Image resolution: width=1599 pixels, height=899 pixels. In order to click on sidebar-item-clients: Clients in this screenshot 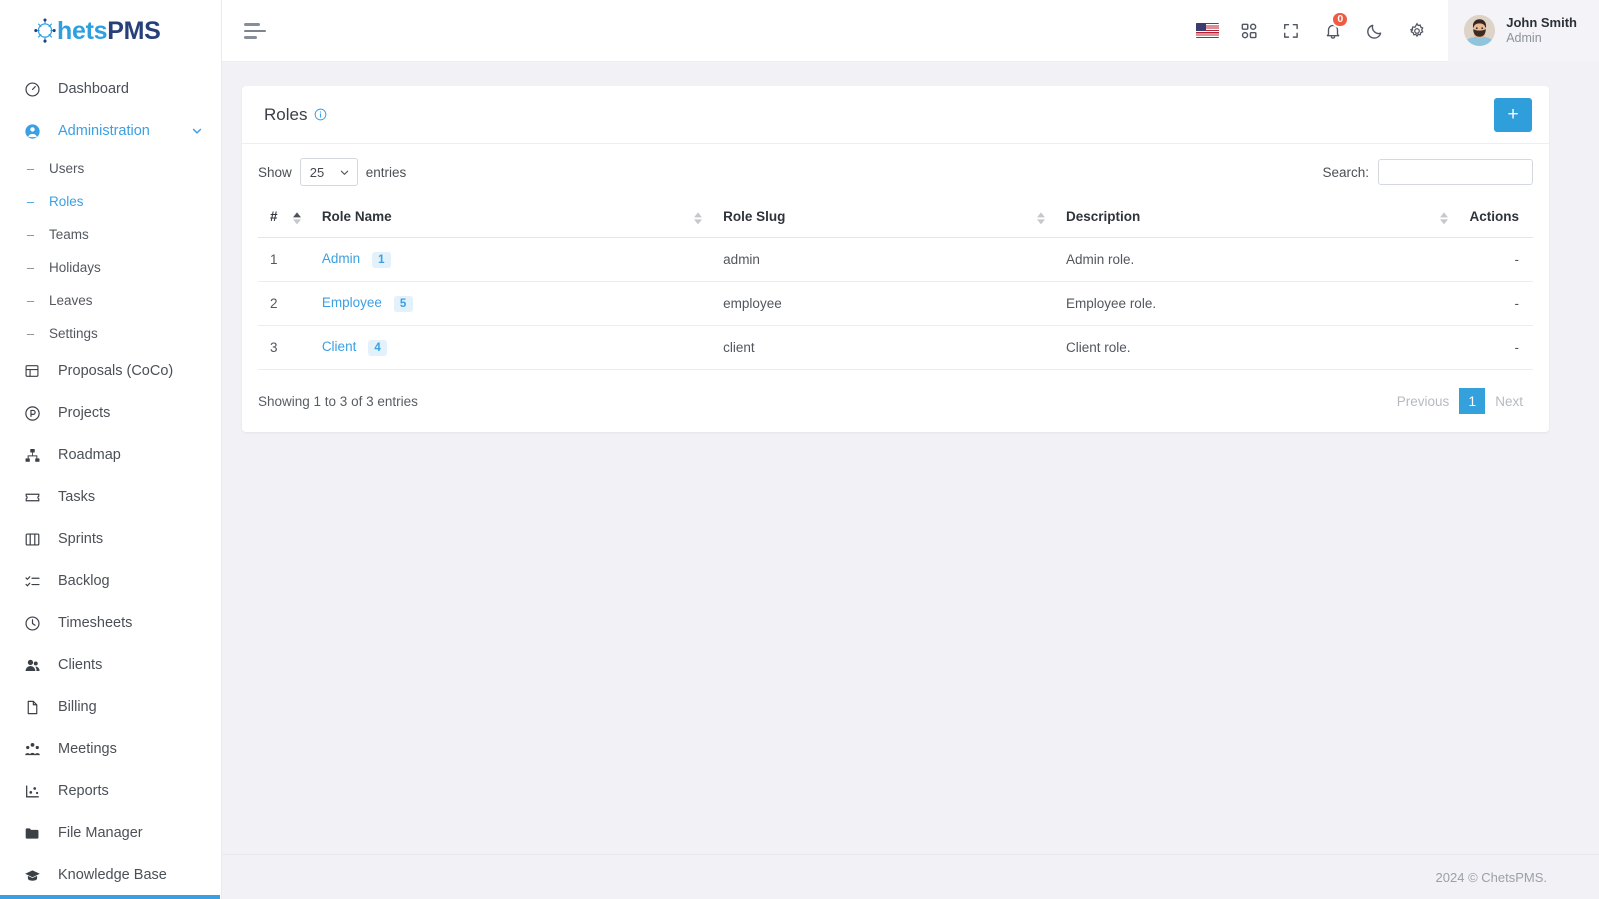, I will do `click(110, 665)`.